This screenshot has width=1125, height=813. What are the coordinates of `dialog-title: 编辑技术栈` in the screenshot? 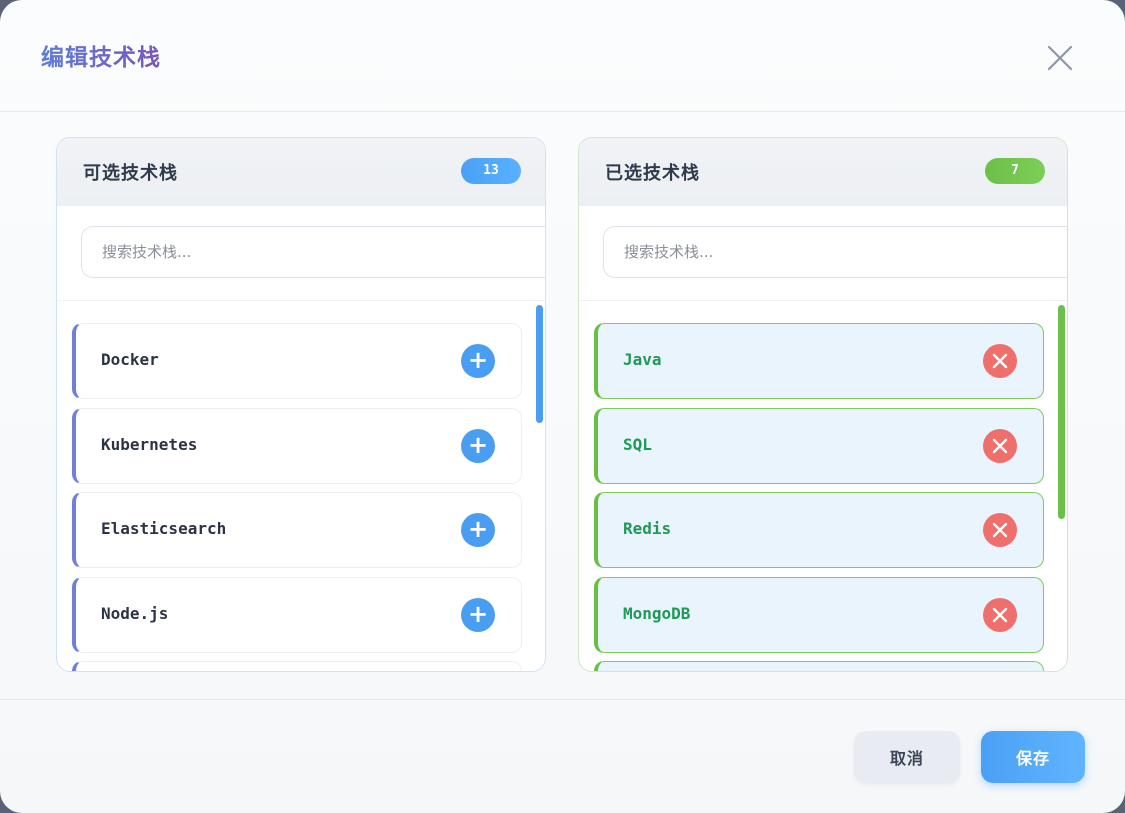 It's located at (101, 55).